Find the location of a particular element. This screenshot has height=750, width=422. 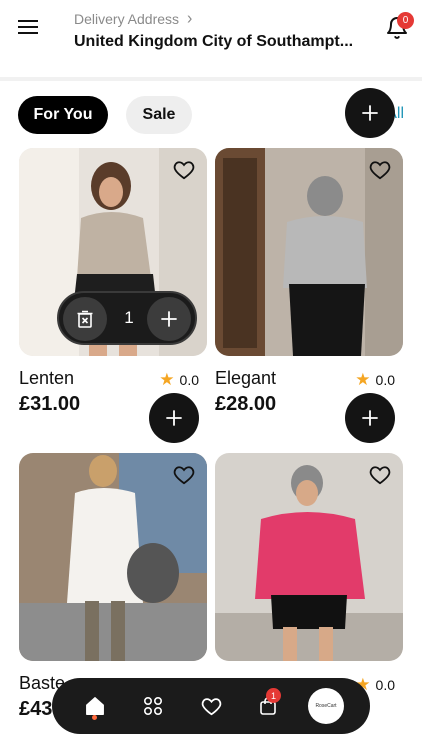

chip-sale: Sale is located at coordinates (159, 115).